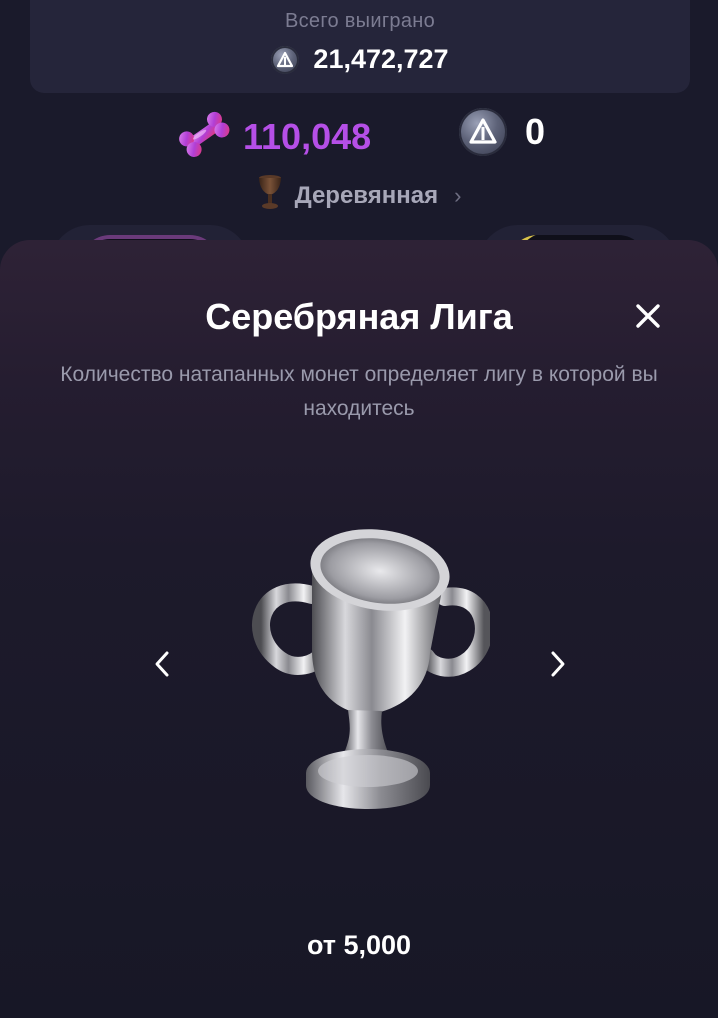 Image resolution: width=718 pixels, height=1018 pixels. What do you see at coordinates (366, 195) in the screenshot?
I see `current-league-name: Деревянная` at bounding box center [366, 195].